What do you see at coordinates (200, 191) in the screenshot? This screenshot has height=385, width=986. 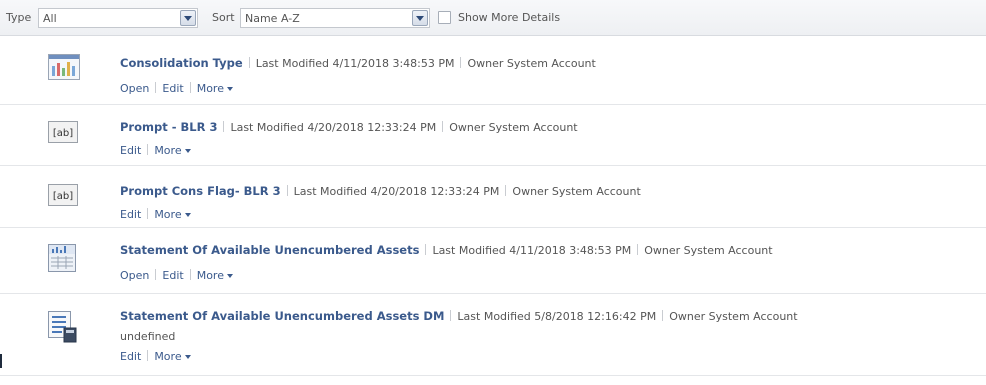 I see `item-title-link: Prompt Cons Flag- BLR 3` at bounding box center [200, 191].